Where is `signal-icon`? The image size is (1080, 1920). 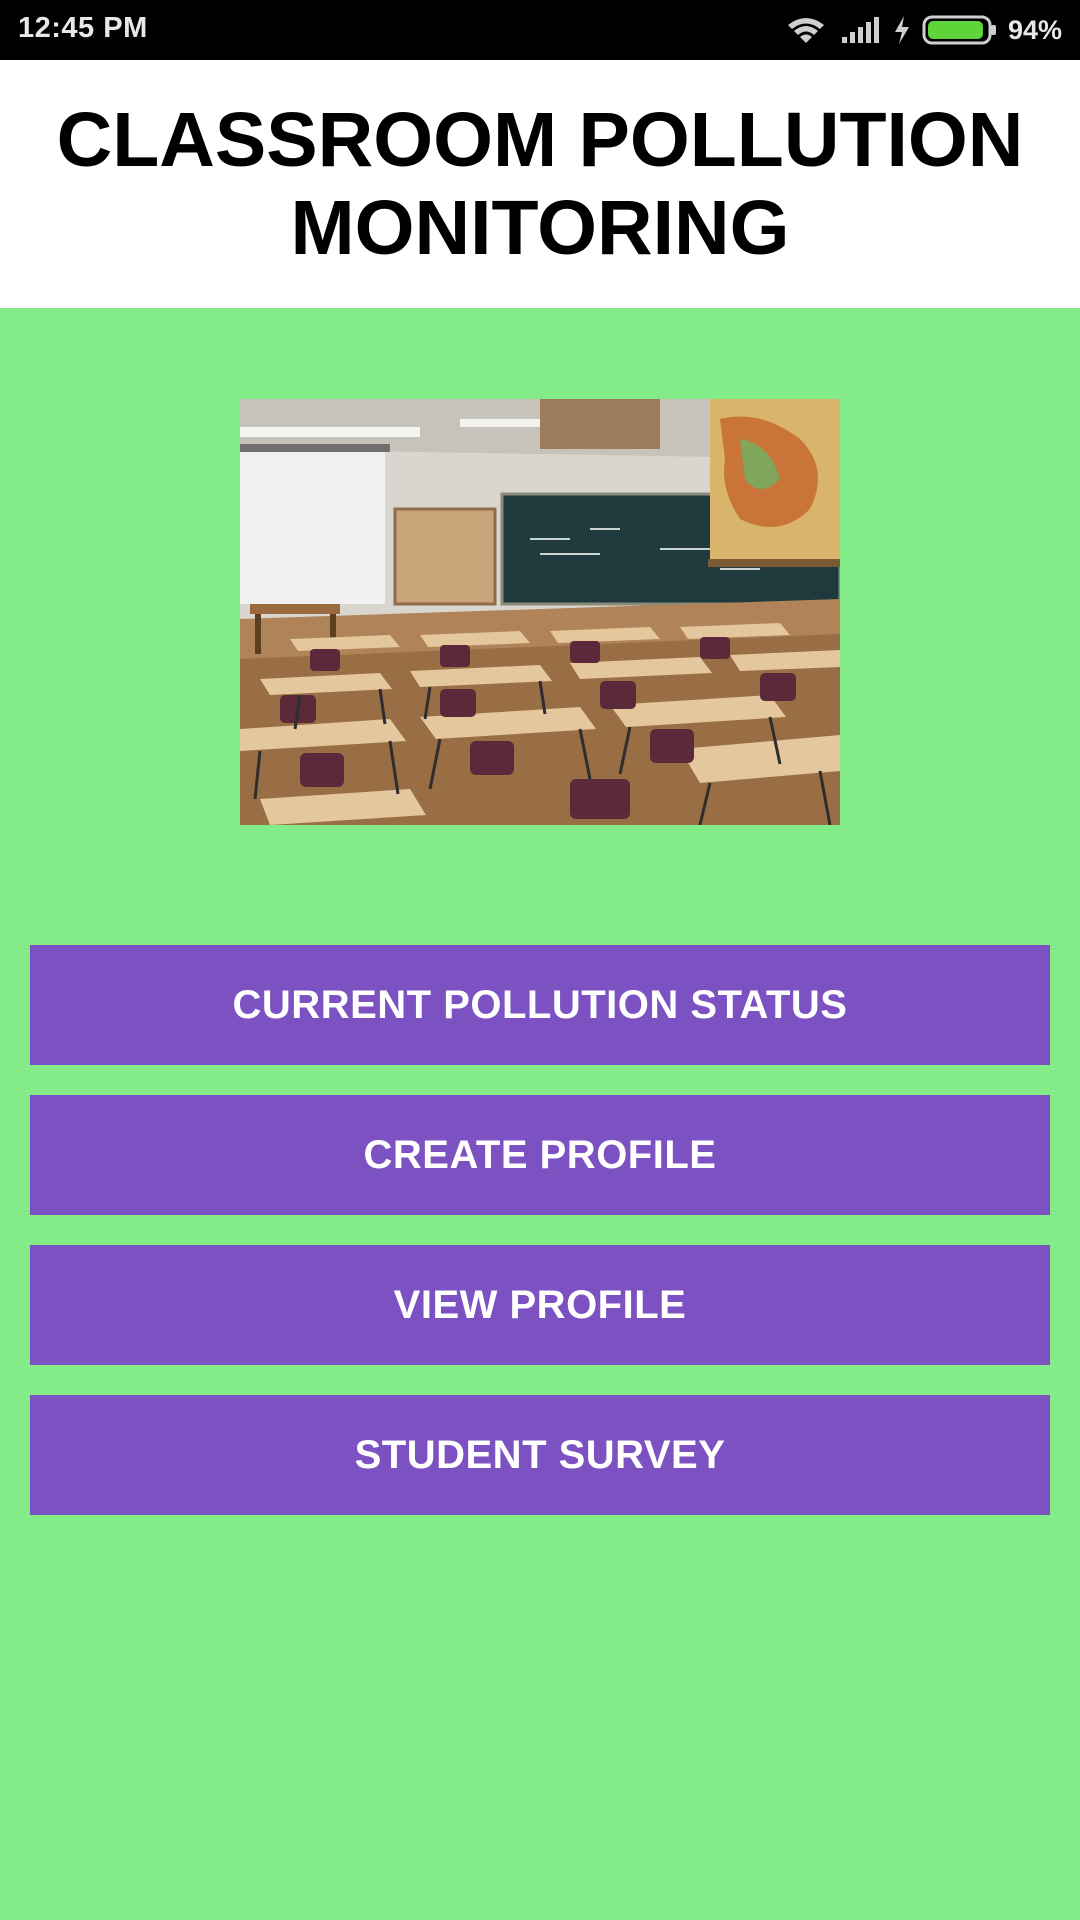
signal-icon is located at coordinates (860, 30).